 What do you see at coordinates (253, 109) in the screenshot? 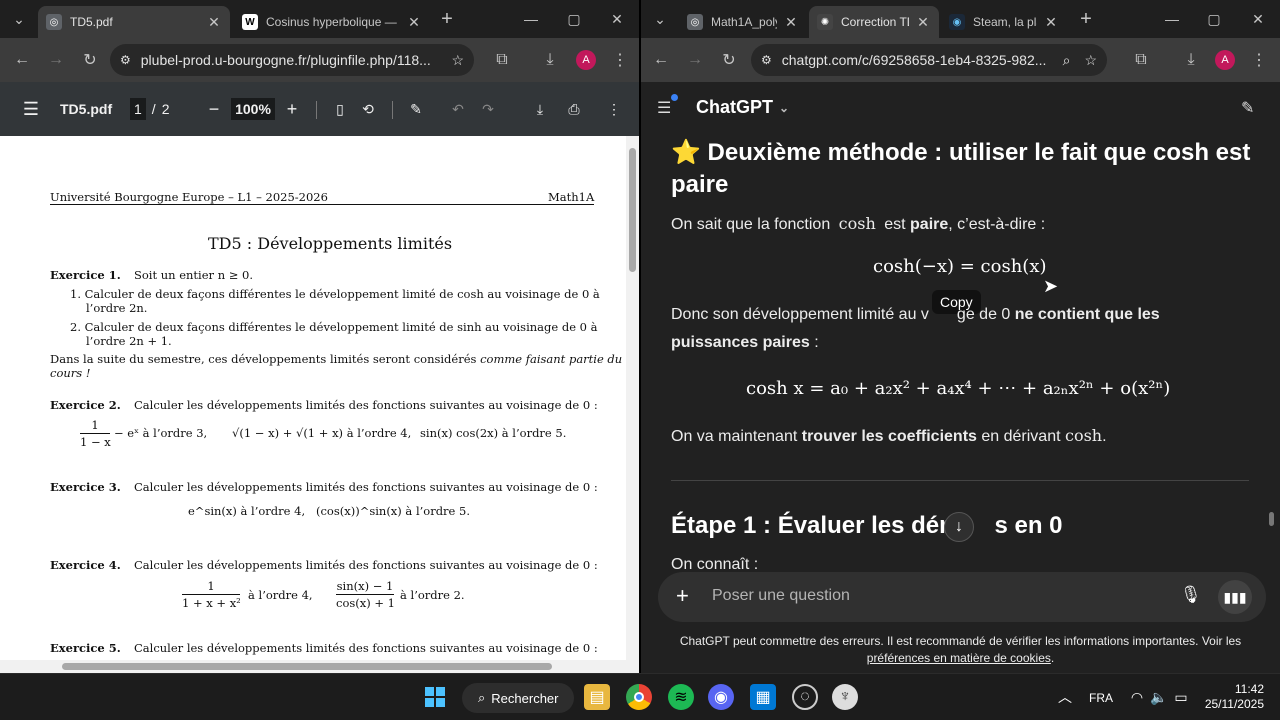
I see `zoom-level: 100%` at bounding box center [253, 109].